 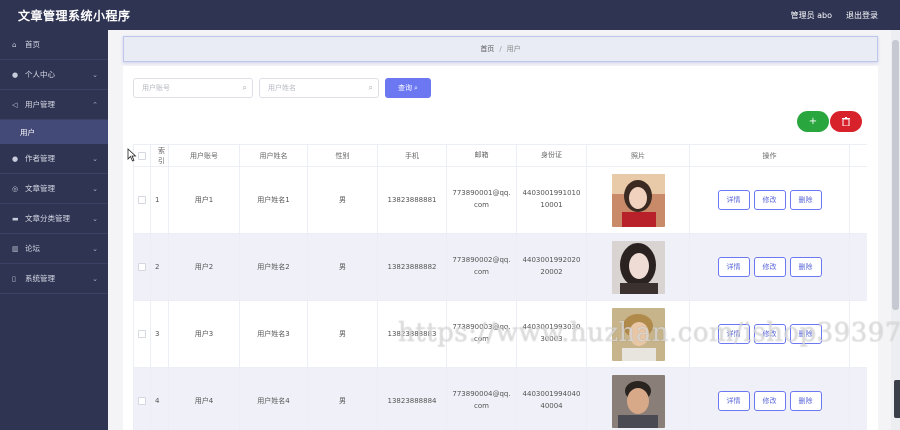 What do you see at coordinates (813, 121) in the screenshot?
I see `add-button: +` at bounding box center [813, 121].